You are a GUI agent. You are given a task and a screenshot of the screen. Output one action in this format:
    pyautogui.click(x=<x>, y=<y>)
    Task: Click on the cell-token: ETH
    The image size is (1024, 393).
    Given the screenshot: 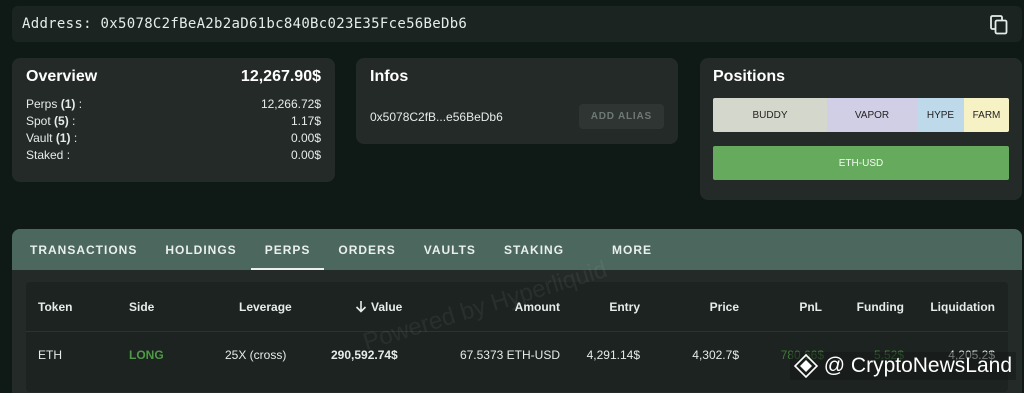 What is the action you would take?
    pyautogui.click(x=50, y=354)
    